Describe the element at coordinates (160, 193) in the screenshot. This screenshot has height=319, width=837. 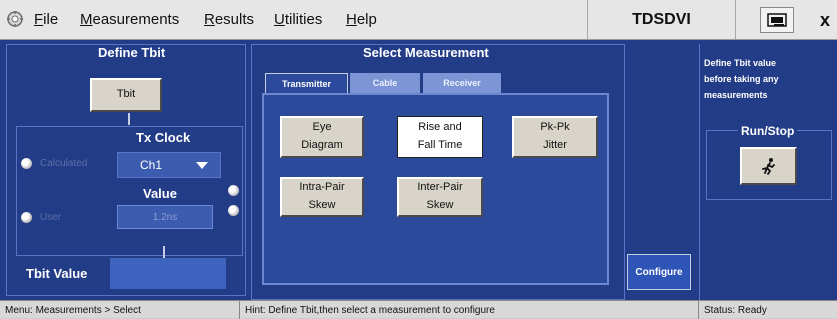
I see `value-label: Value` at that location.